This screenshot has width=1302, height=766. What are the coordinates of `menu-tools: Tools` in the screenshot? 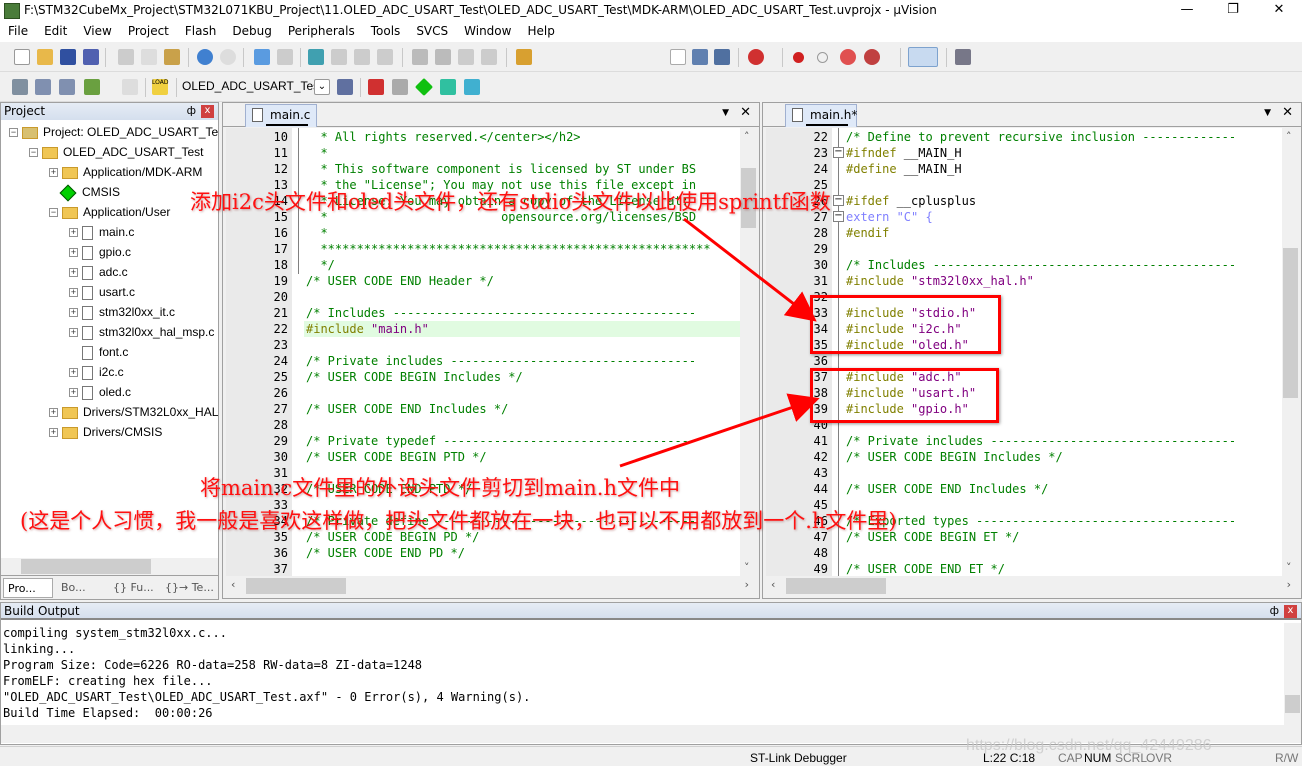 It's located at (386, 32).